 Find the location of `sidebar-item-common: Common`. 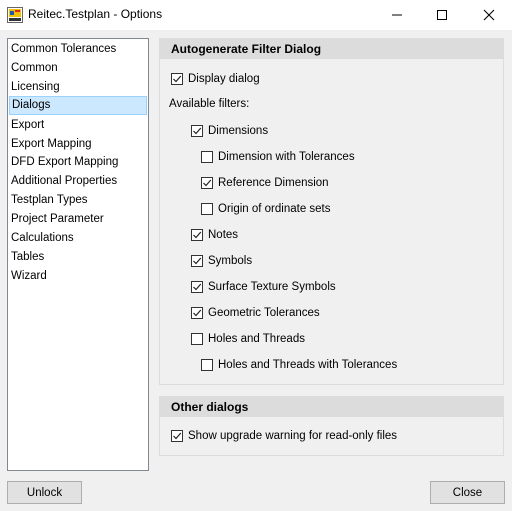

sidebar-item-common: Common is located at coordinates (78, 68).